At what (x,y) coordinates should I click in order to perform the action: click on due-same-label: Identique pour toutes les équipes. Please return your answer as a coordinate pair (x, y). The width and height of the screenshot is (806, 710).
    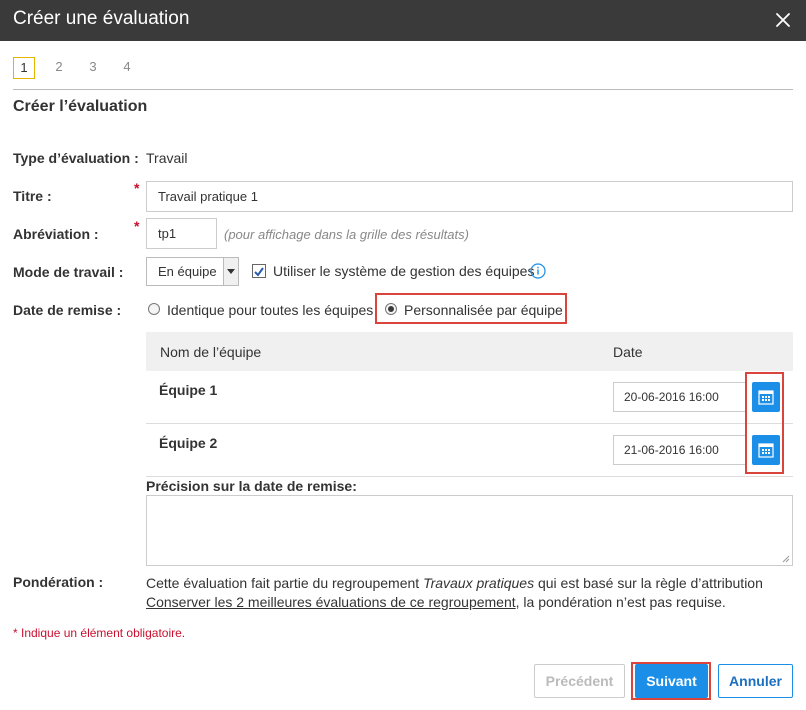
    Looking at the image, I should click on (270, 310).